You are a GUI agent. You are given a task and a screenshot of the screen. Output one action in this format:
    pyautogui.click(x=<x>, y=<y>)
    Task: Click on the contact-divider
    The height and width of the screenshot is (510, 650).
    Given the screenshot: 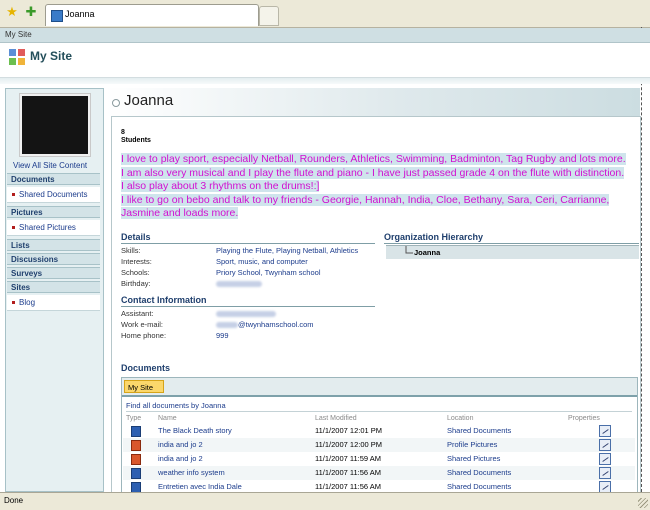 What is the action you would take?
    pyautogui.click(x=248, y=306)
    